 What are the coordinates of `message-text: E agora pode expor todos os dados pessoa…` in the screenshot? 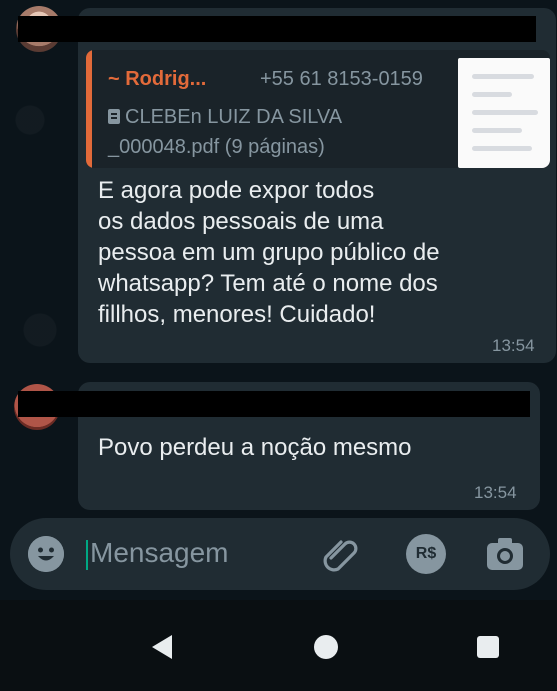 It's located at (269, 252).